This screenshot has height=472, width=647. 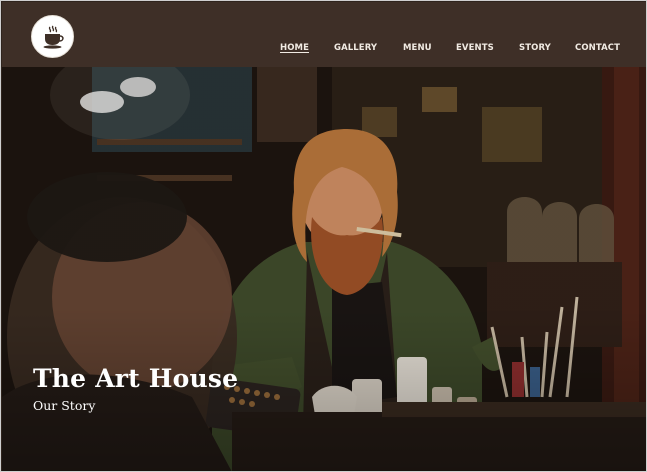 I want to click on main-nav: HOME GALLERY MENU EVENTS STORY CONTACT, so click(x=324, y=34).